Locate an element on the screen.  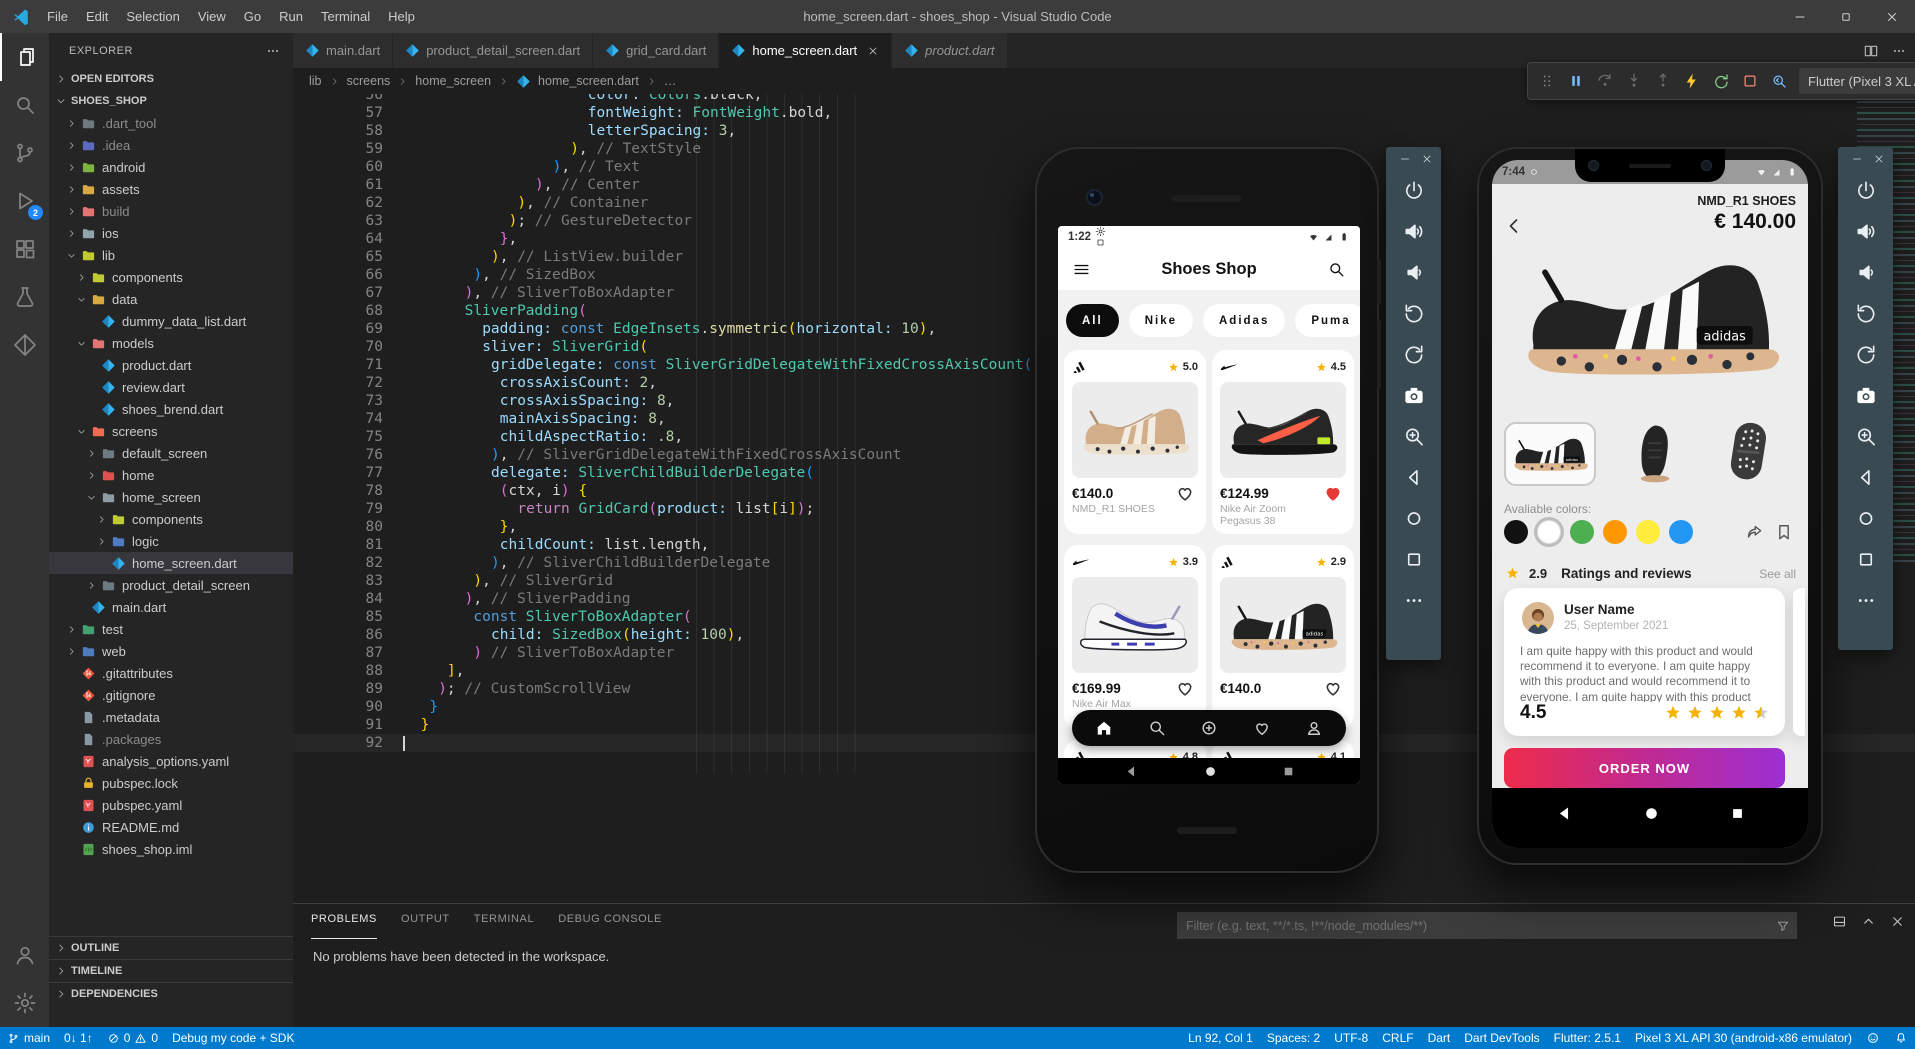
chip-adidas: Adidas is located at coordinates (1244, 320).